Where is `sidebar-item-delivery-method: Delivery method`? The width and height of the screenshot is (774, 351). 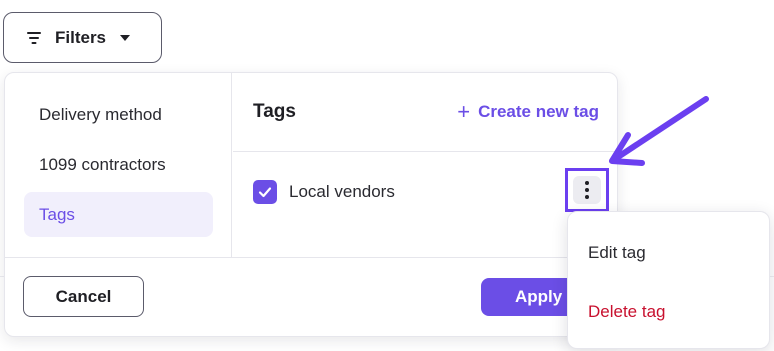 sidebar-item-delivery-method: Delivery method is located at coordinates (118, 114).